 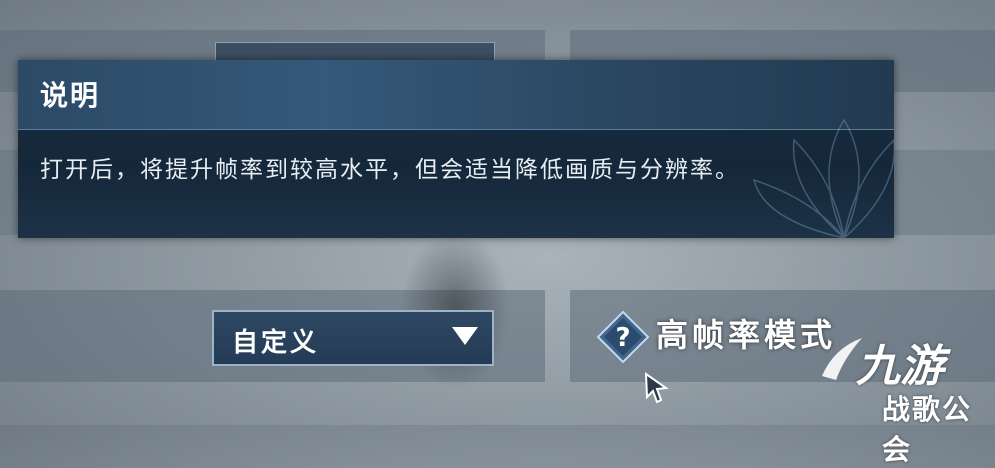 What do you see at coordinates (746, 335) in the screenshot?
I see `high-frame-rate-mode-label: 高帧率模式` at bounding box center [746, 335].